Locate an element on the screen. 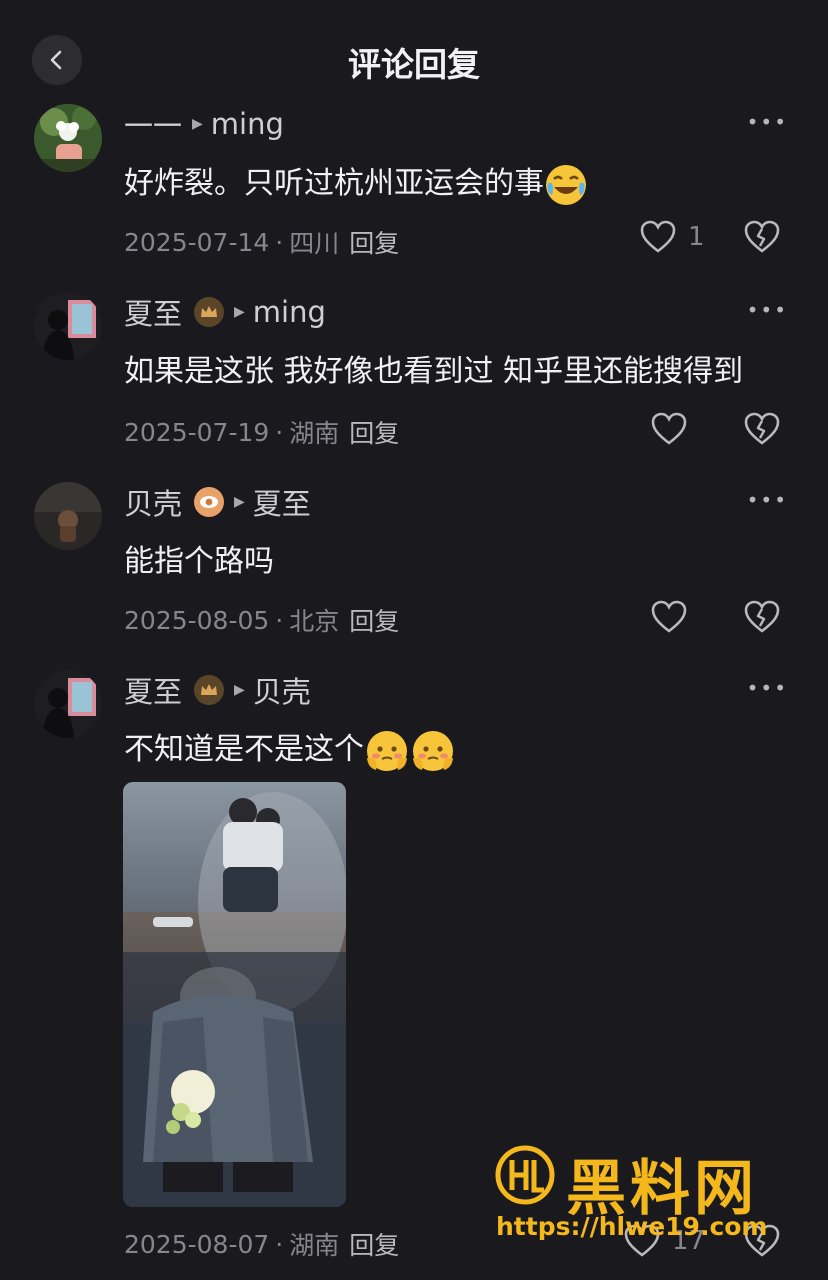  author-name: 一一 is located at coordinates (153, 124).